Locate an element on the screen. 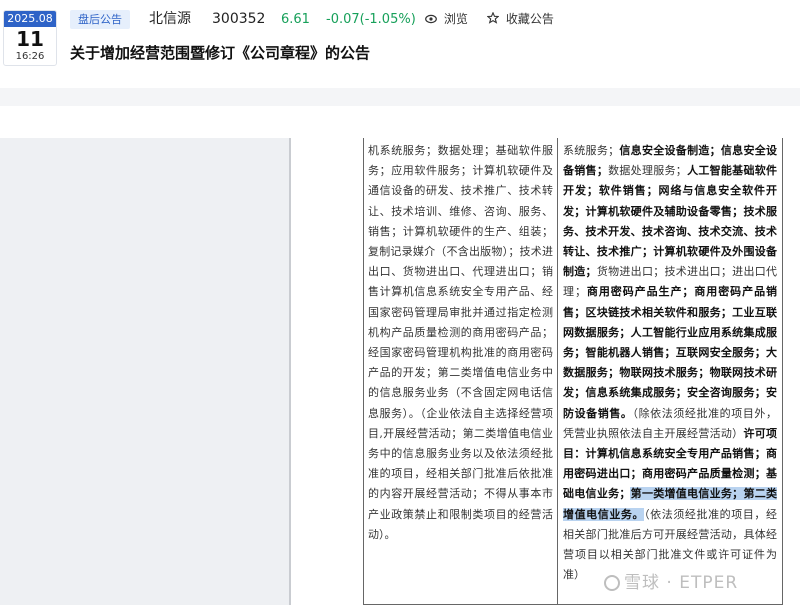 The image size is (800, 605). stock-name-link: 北信源 is located at coordinates (170, 19).